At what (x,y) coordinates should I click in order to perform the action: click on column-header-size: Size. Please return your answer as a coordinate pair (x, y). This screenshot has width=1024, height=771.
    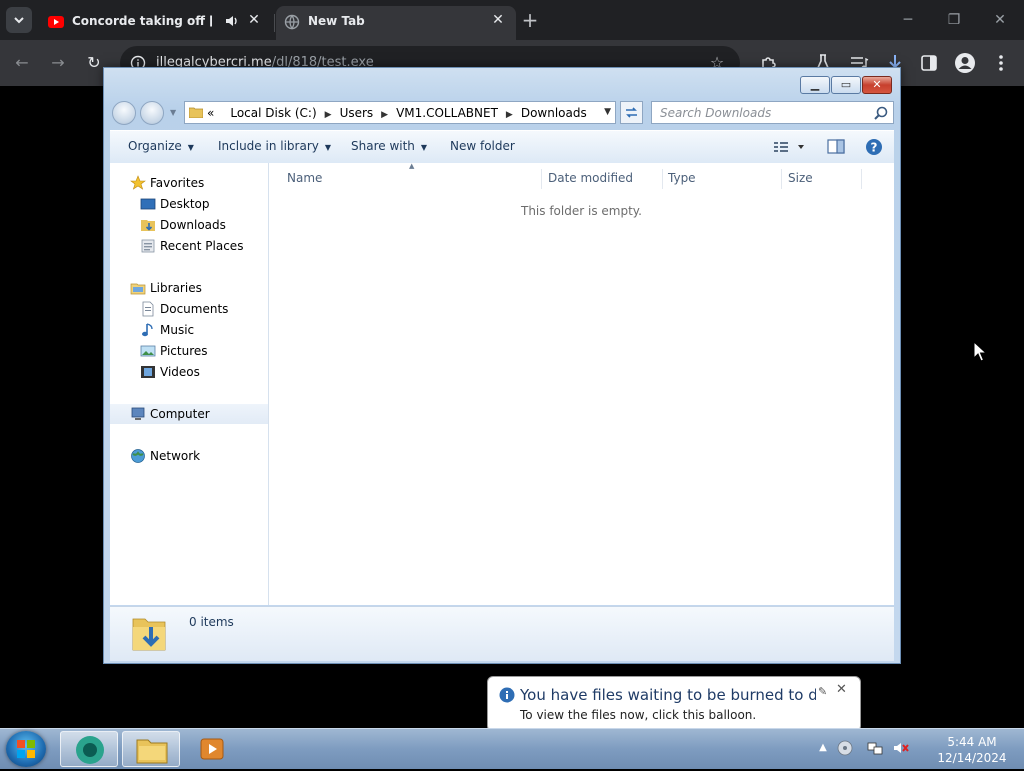
    Looking at the image, I should click on (800, 178).